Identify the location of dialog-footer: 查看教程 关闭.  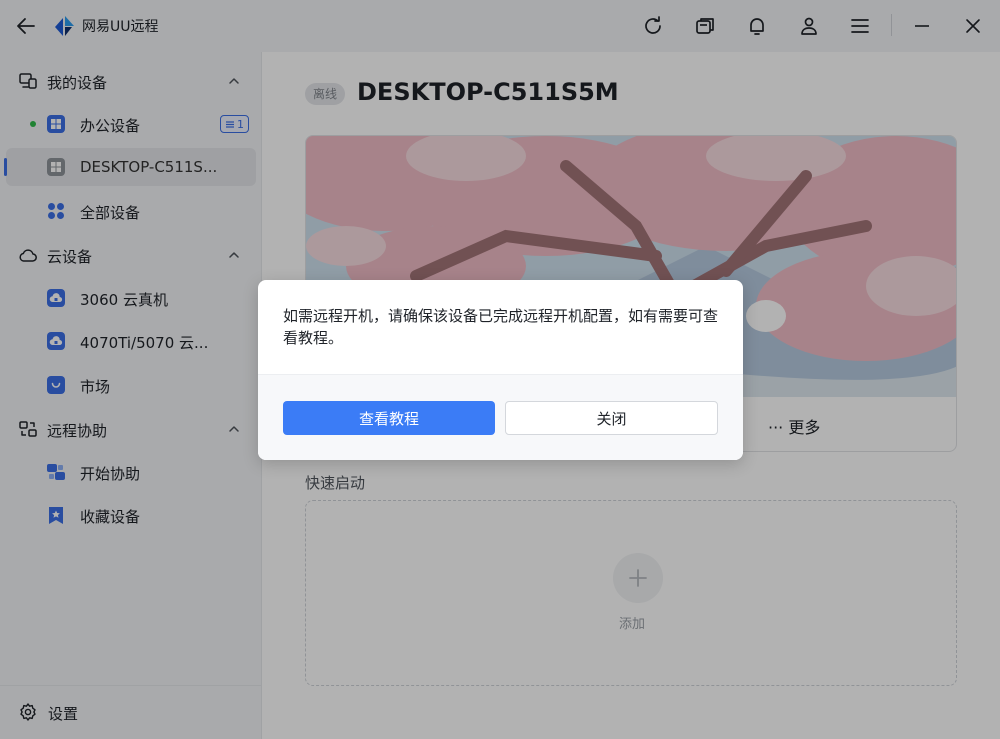
(500, 417).